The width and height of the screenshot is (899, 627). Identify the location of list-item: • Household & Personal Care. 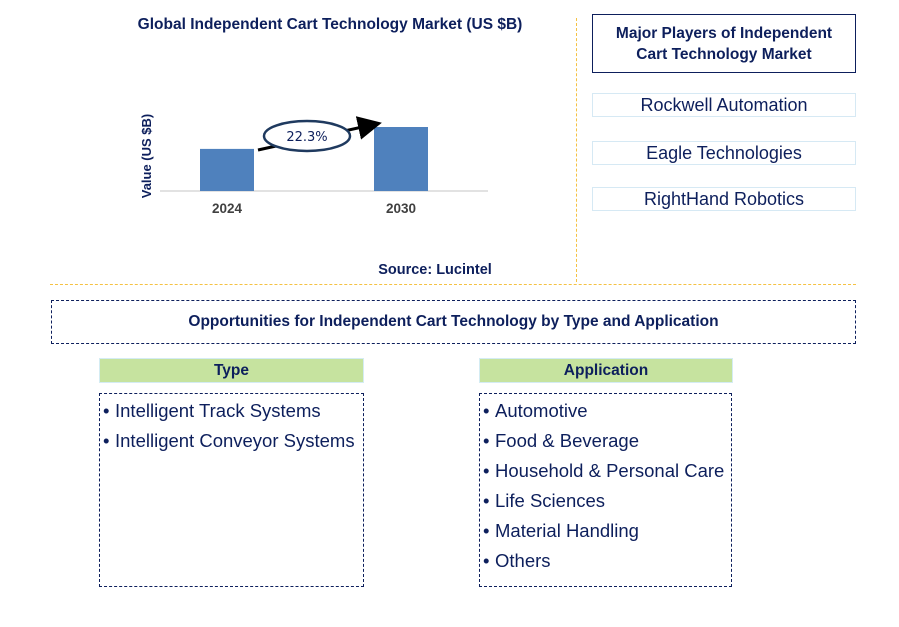
(607, 471).